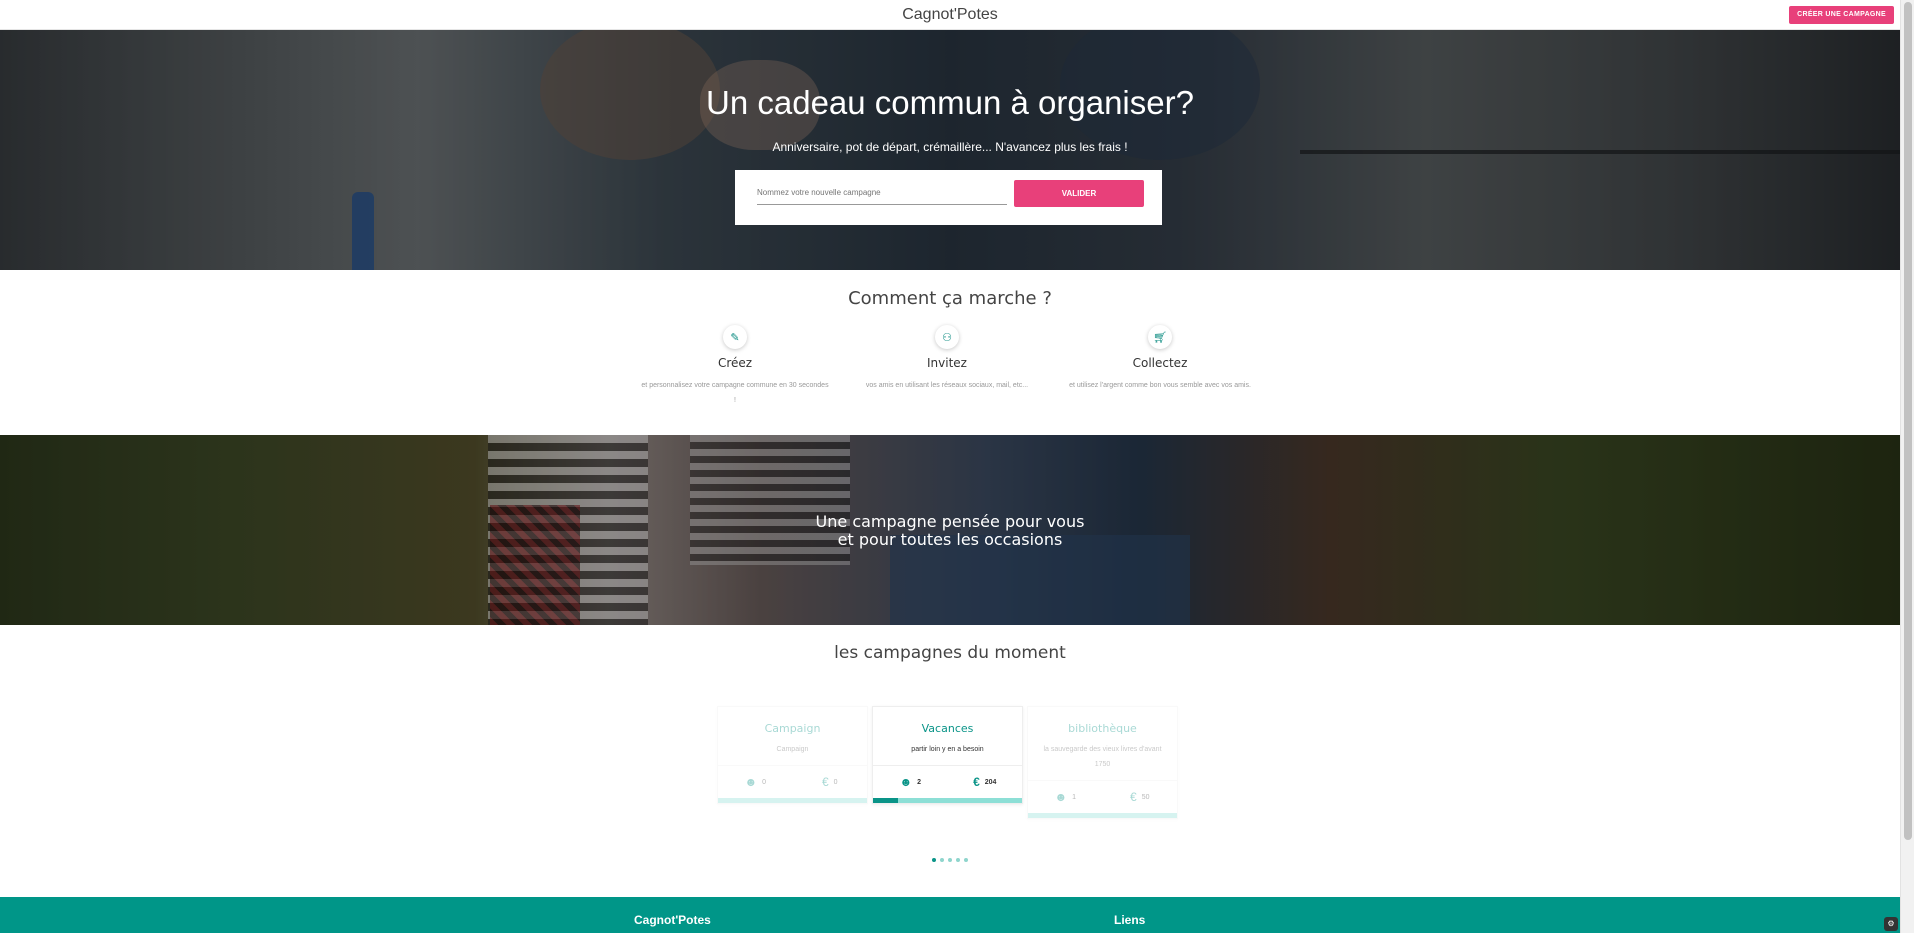 Image resolution: width=1914 pixels, height=933 pixels. I want to click on hero-title: Un cadeau commun à organiser?, so click(950, 102).